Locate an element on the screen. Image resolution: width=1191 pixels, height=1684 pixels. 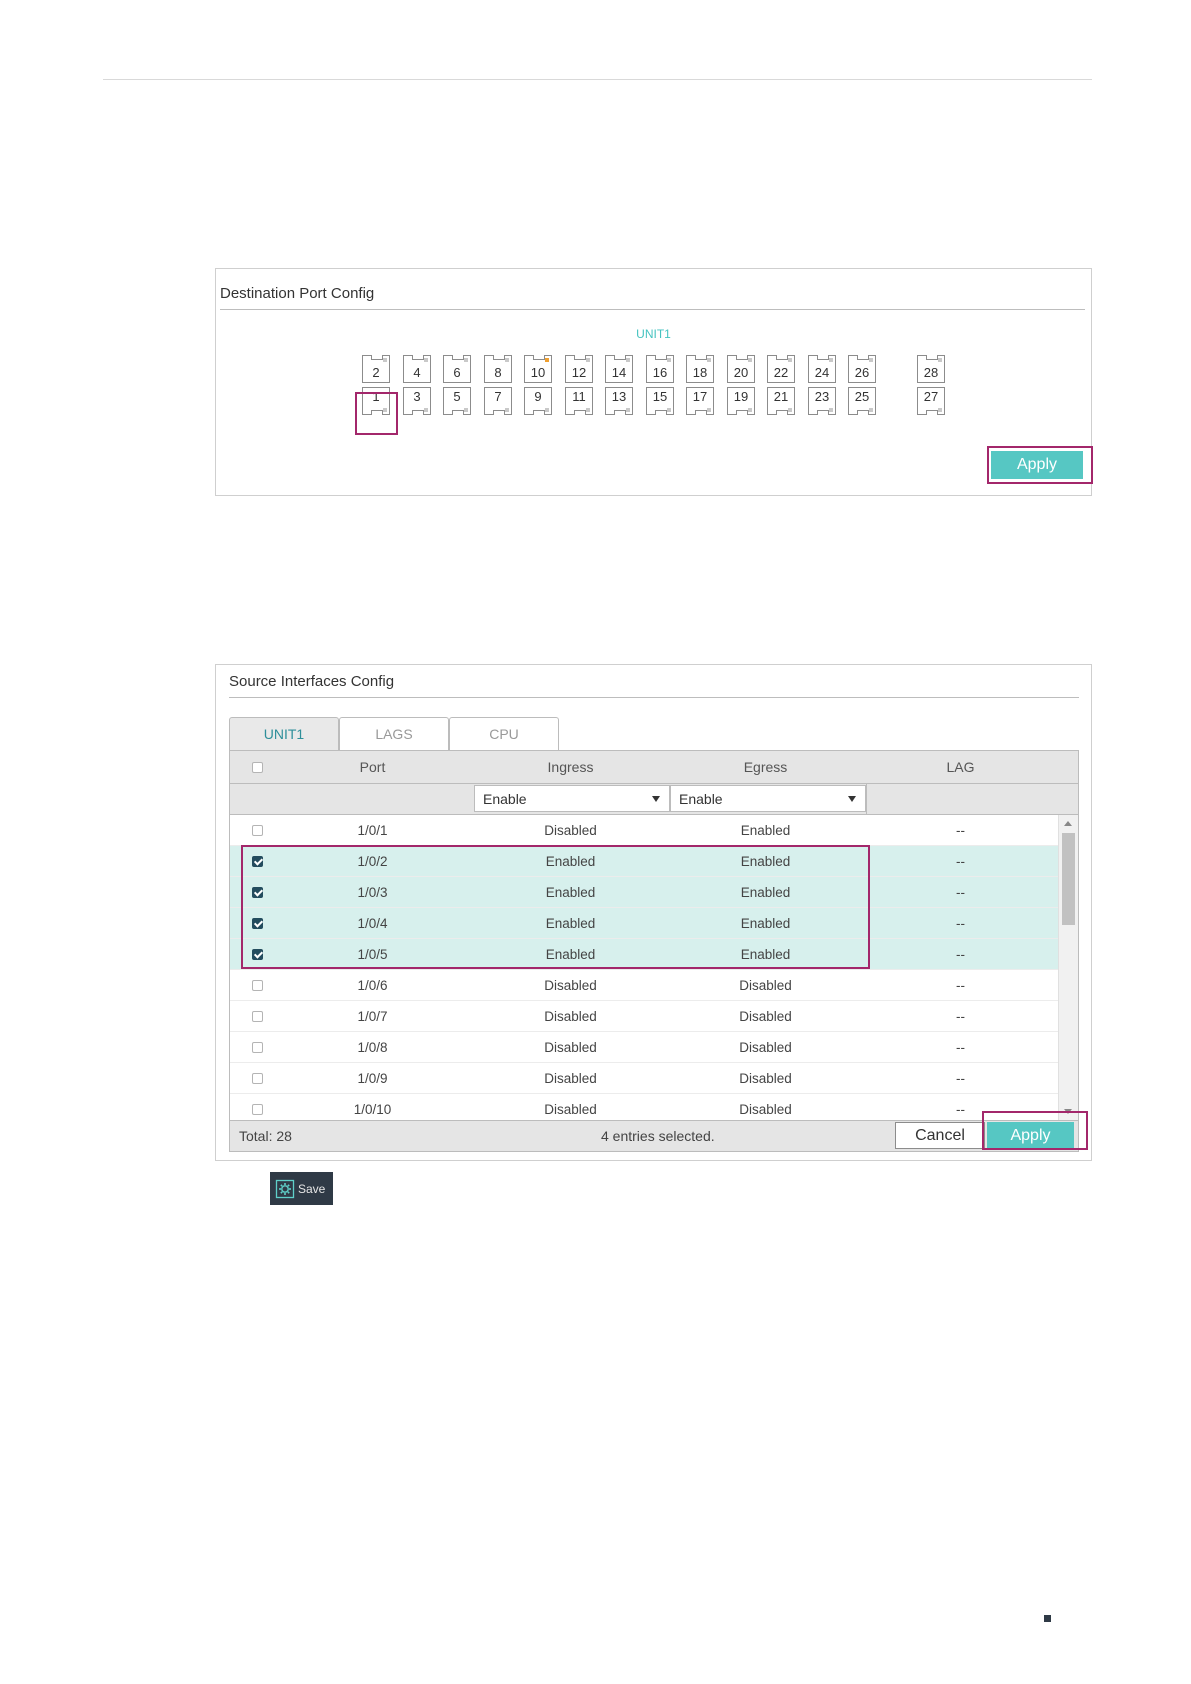
table-row: 1/0/1 Disabled Enabled -- is located at coordinates (644, 830).